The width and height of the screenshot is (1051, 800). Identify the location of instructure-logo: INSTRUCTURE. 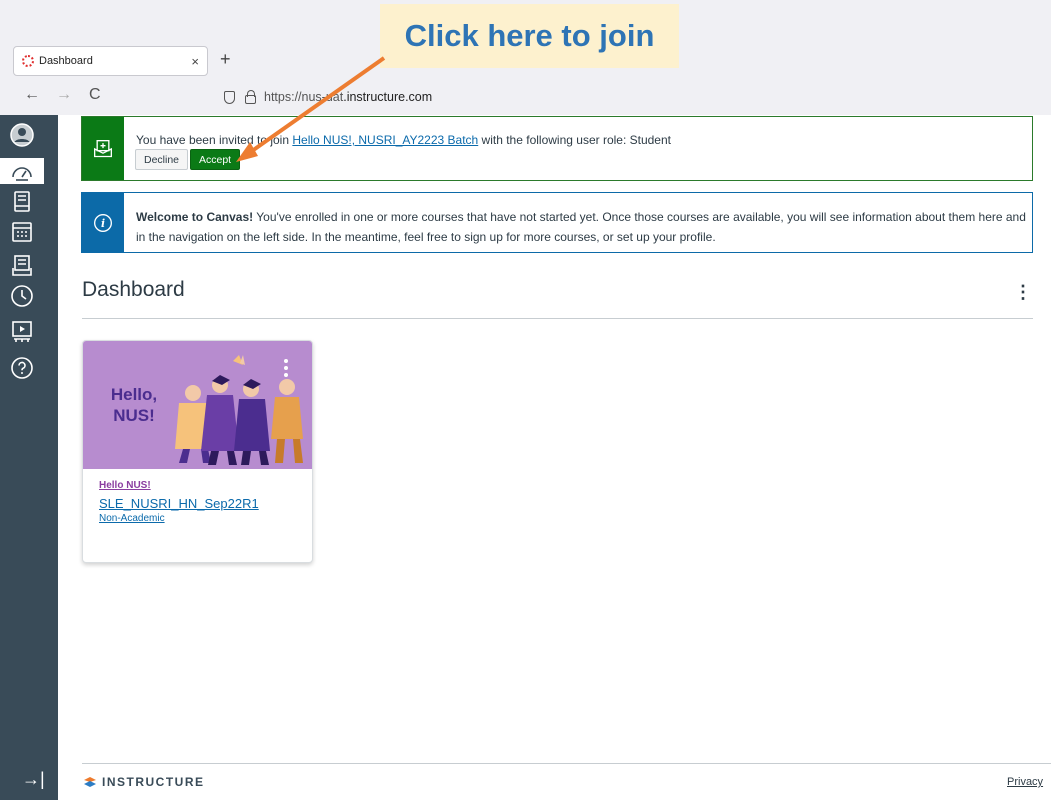
(144, 782).